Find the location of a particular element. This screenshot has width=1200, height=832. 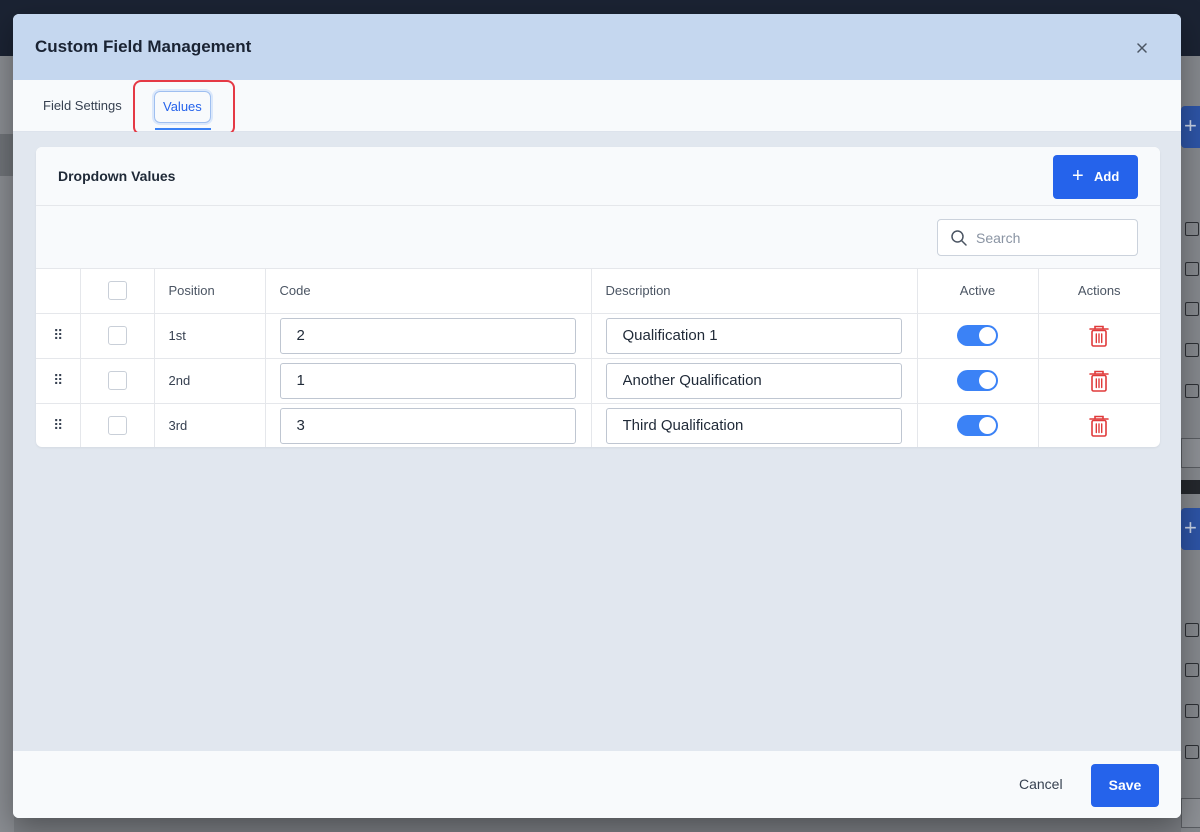

background-sidebar-active-item is located at coordinates (7, 155).